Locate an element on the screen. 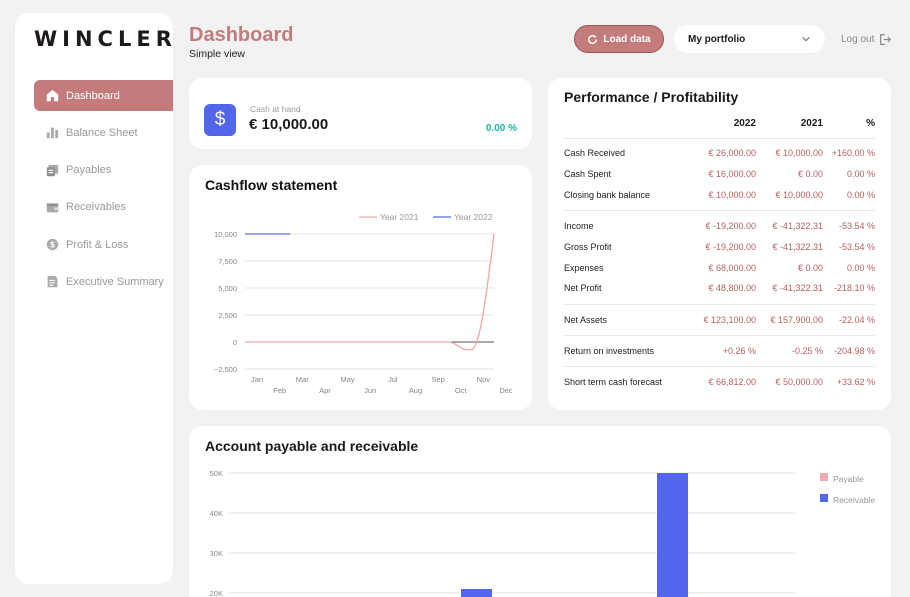 This screenshot has height=597, width=910. perf-column-pct: % is located at coordinates (870, 123).